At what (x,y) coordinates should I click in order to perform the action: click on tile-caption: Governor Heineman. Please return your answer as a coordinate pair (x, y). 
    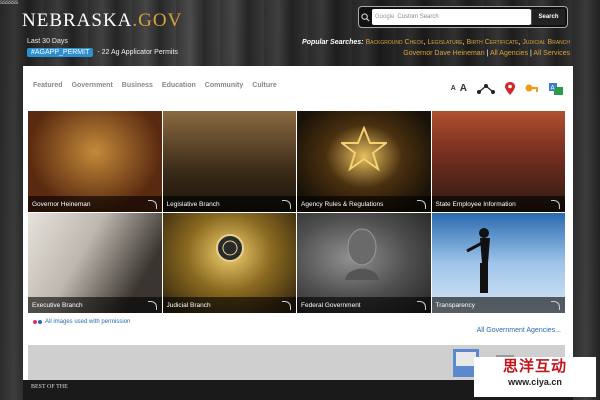
    Looking at the image, I should click on (95, 203).